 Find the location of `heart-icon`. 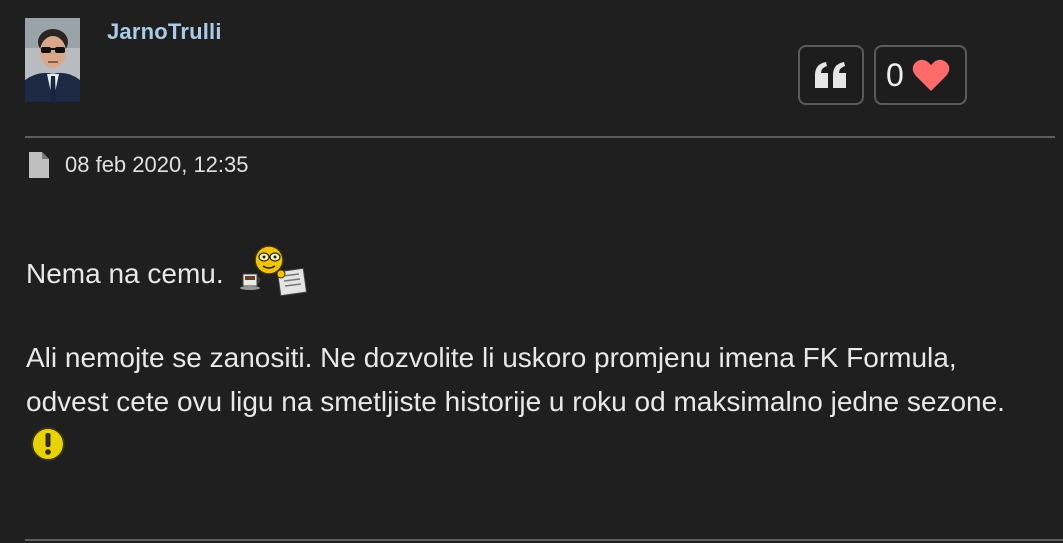

heart-icon is located at coordinates (931, 75).